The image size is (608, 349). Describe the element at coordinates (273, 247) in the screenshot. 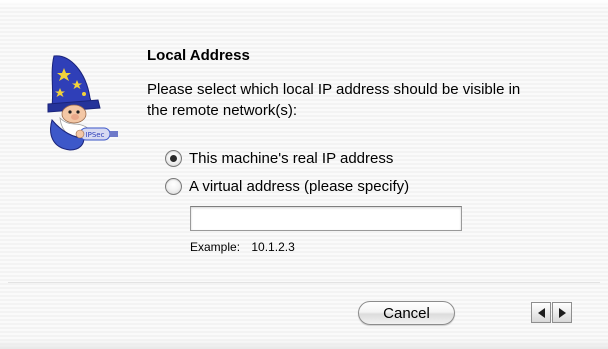

I see `example-value: 10.1.2.3` at that location.